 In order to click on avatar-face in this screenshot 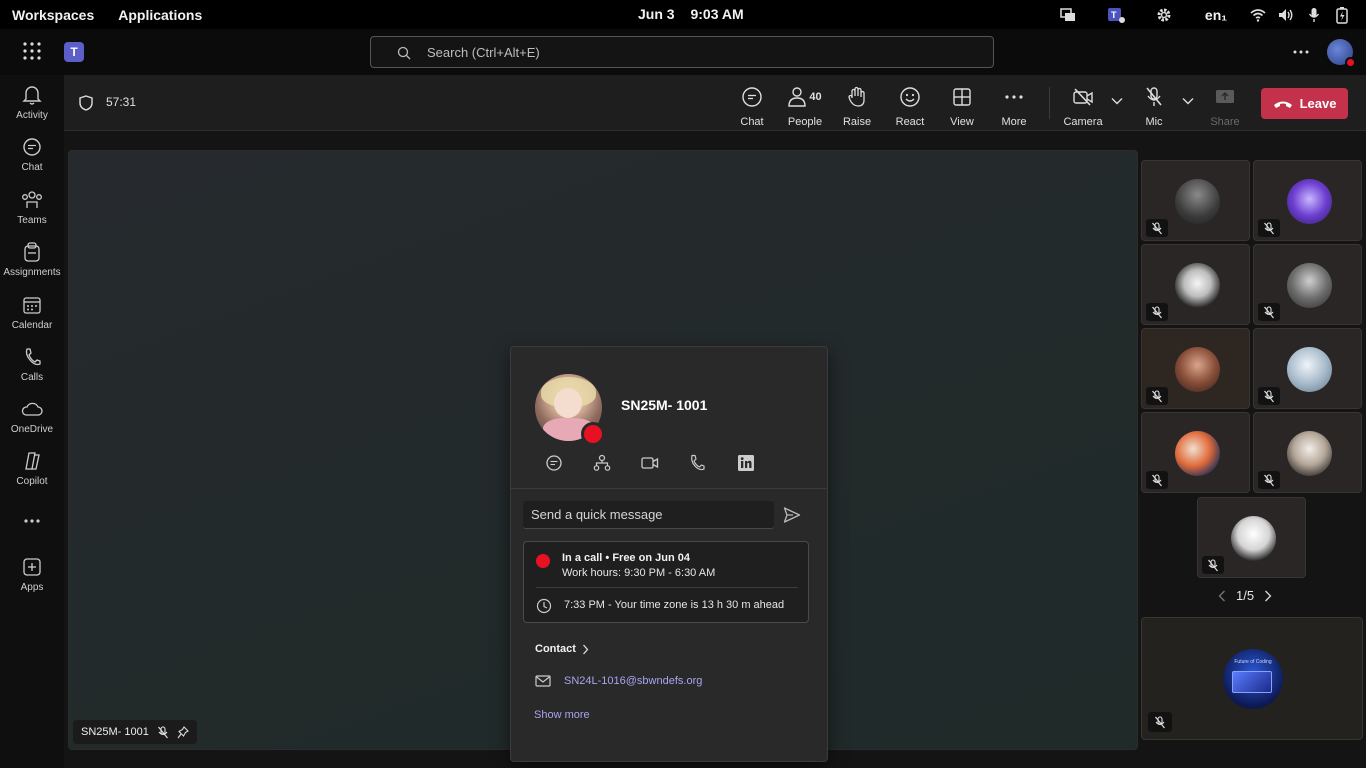, I will do `click(568, 403)`.